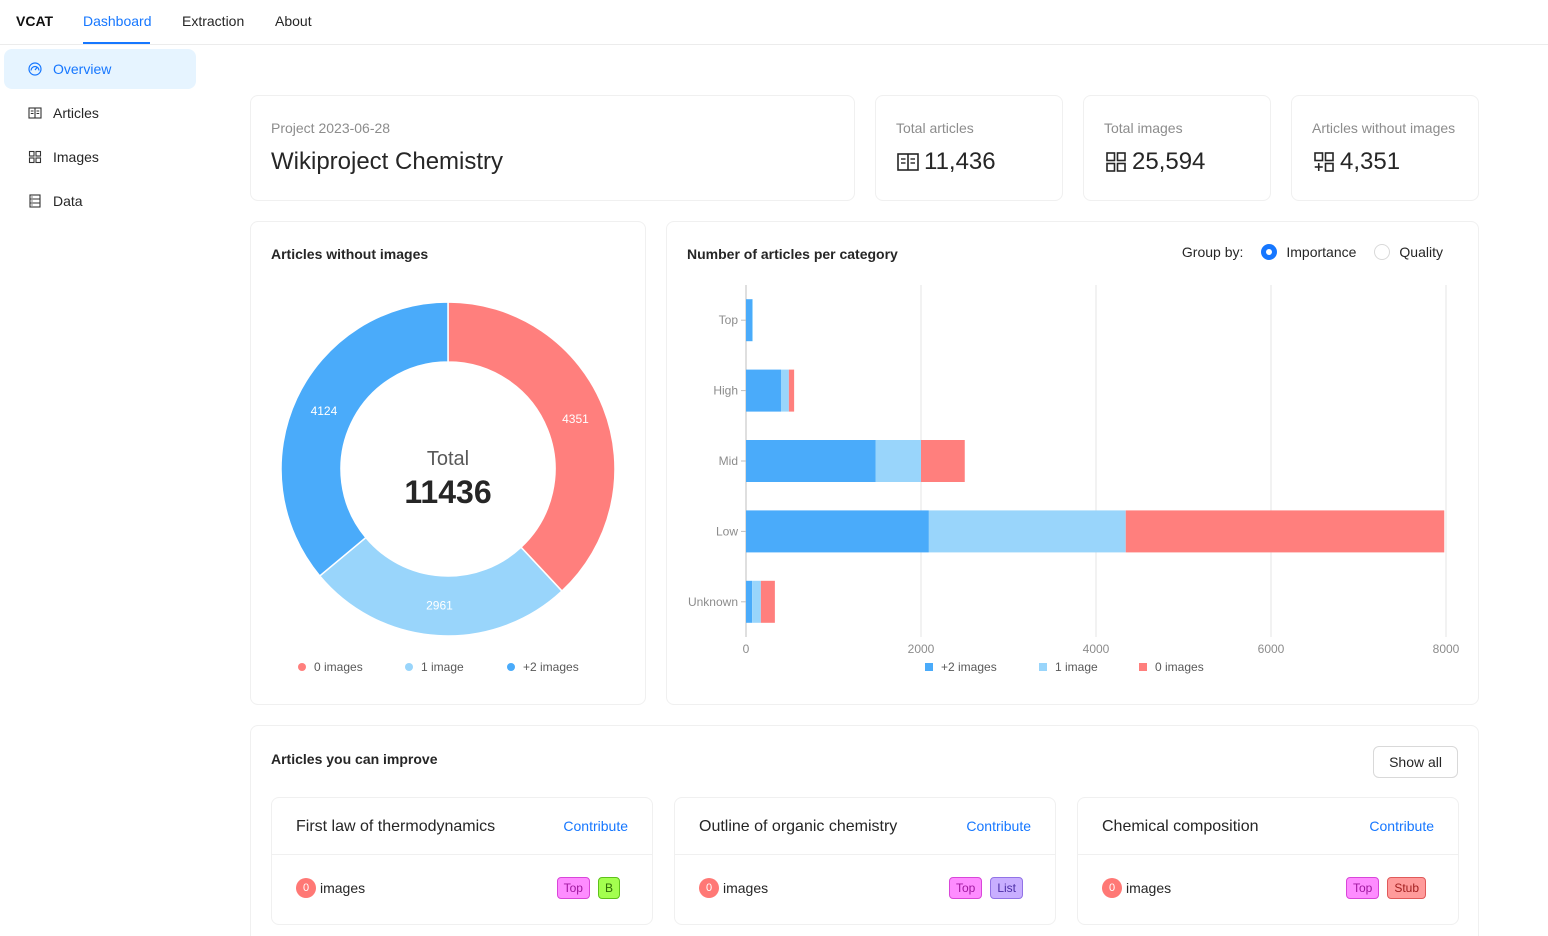 The image size is (1548, 936). Describe the element at coordinates (608, 888) in the screenshot. I see `quality-tag: B` at that location.